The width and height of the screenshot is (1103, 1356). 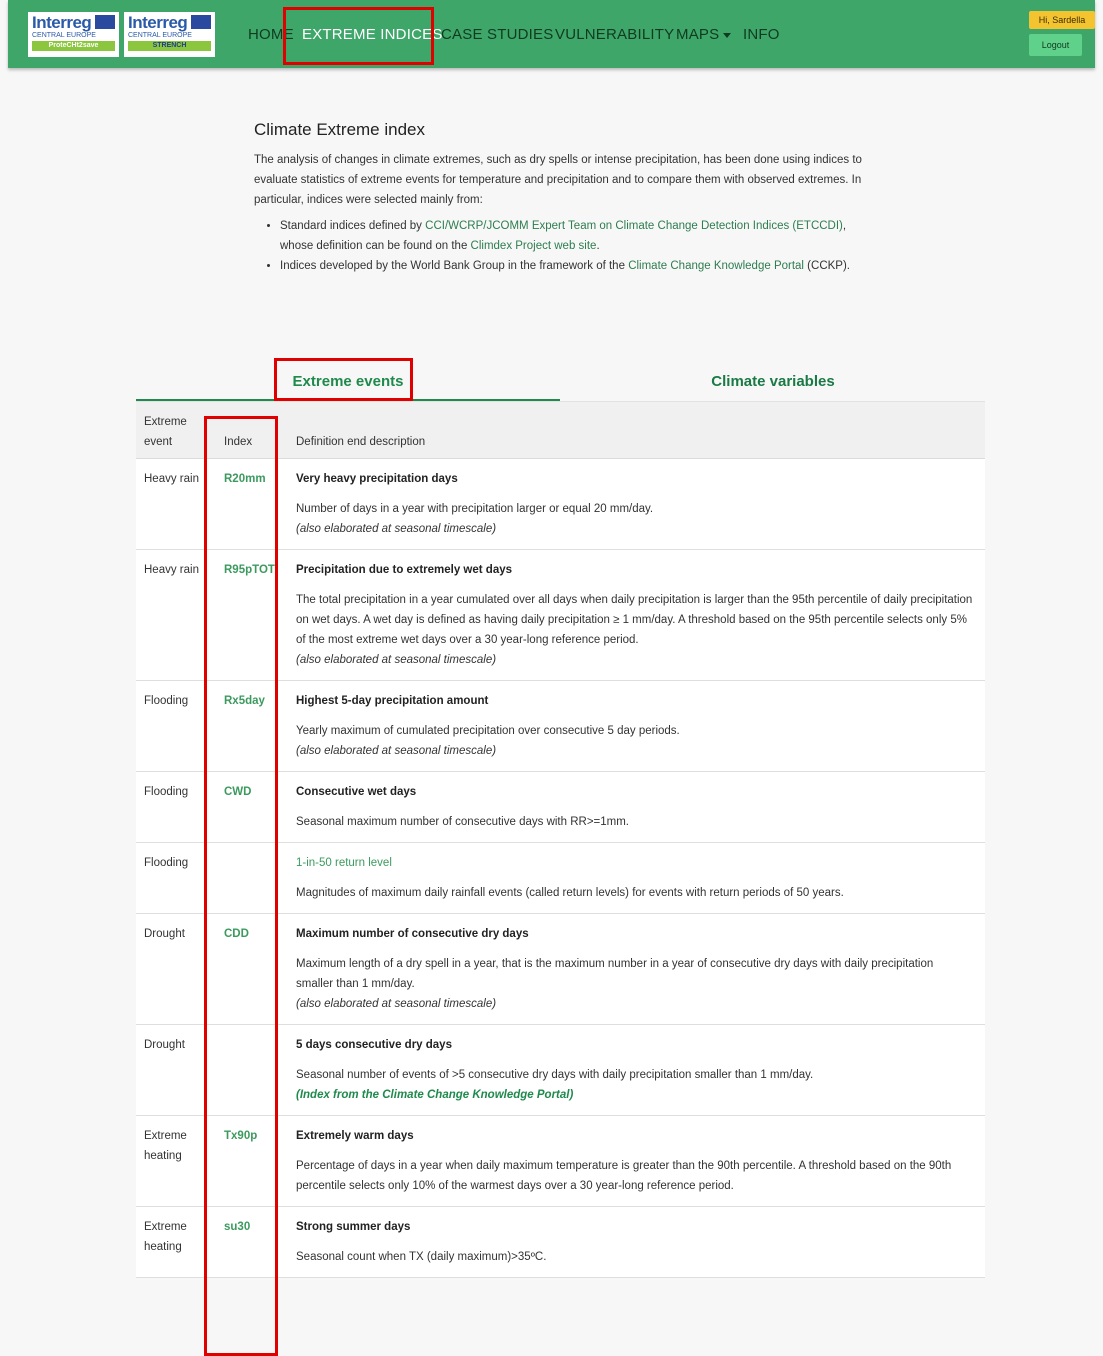 I want to click on row-index: CWD, so click(x=250, y=792).